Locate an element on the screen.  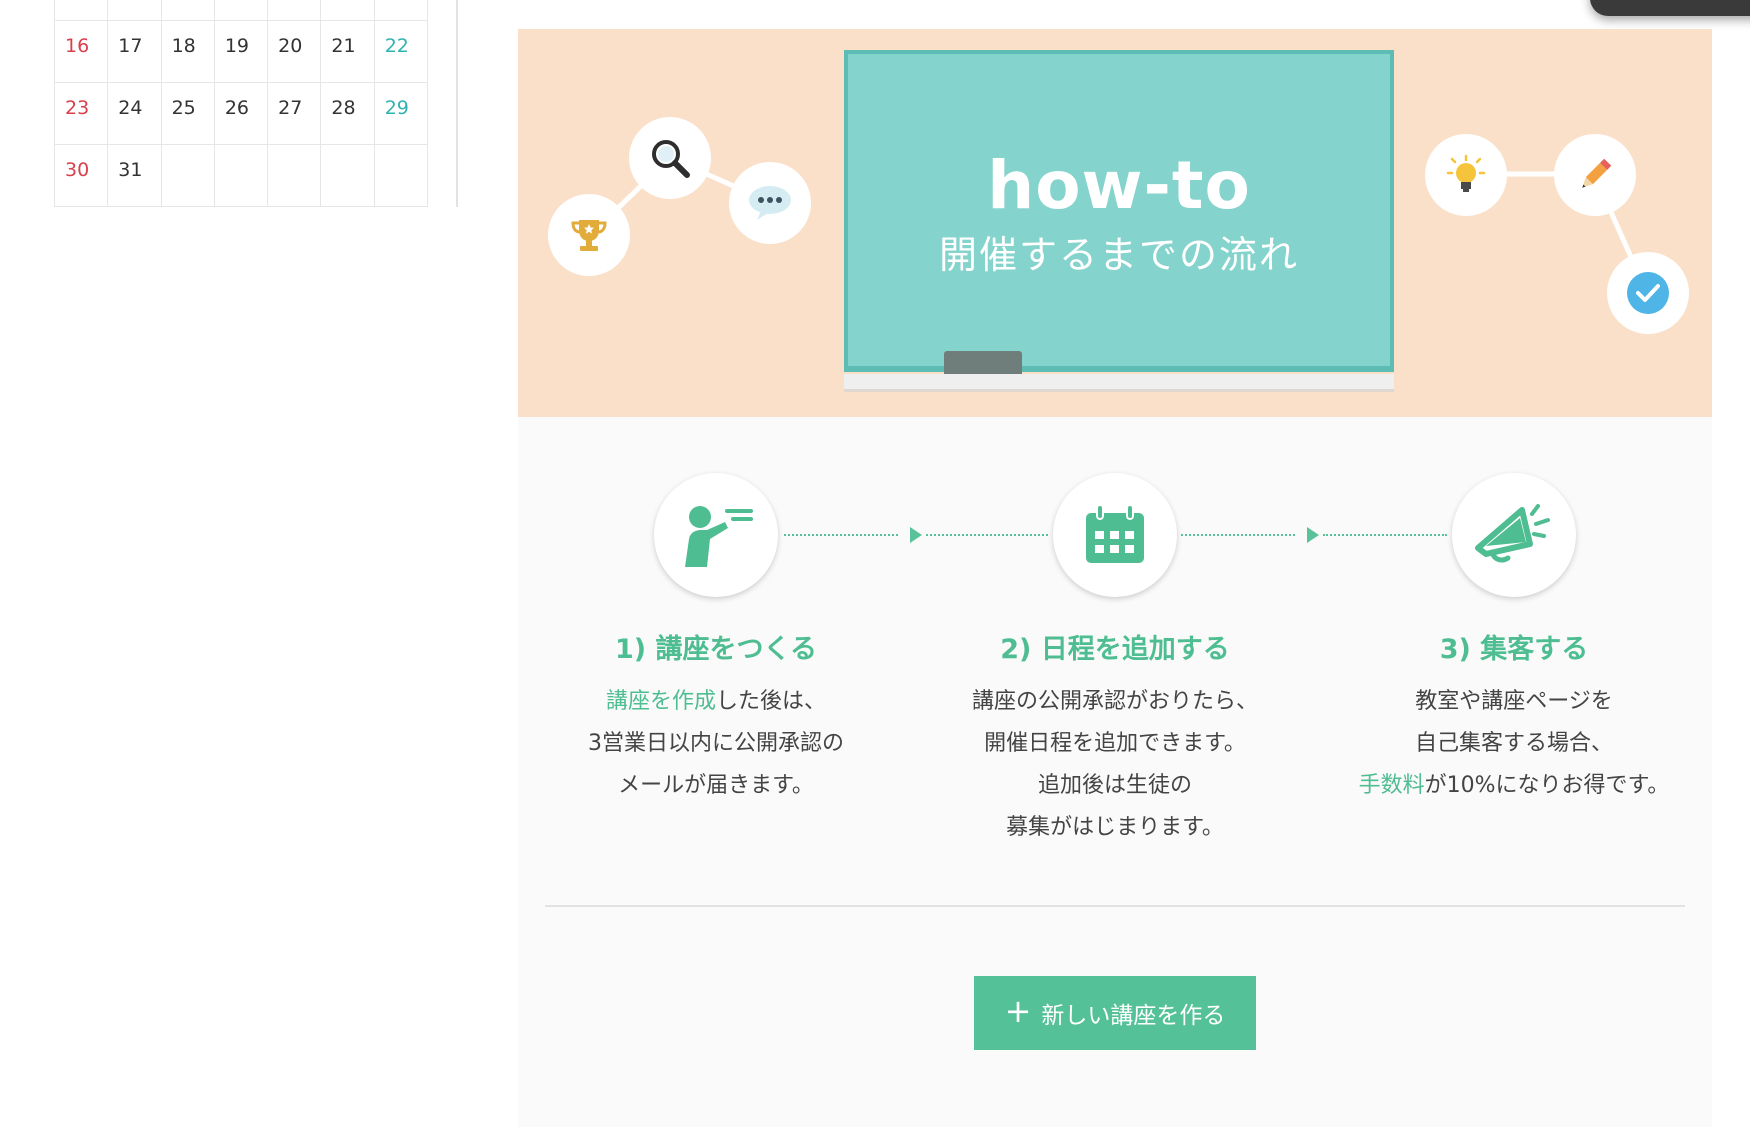
step-3-text: が10%になりお得です。 is located at coordinates (1547, 785).